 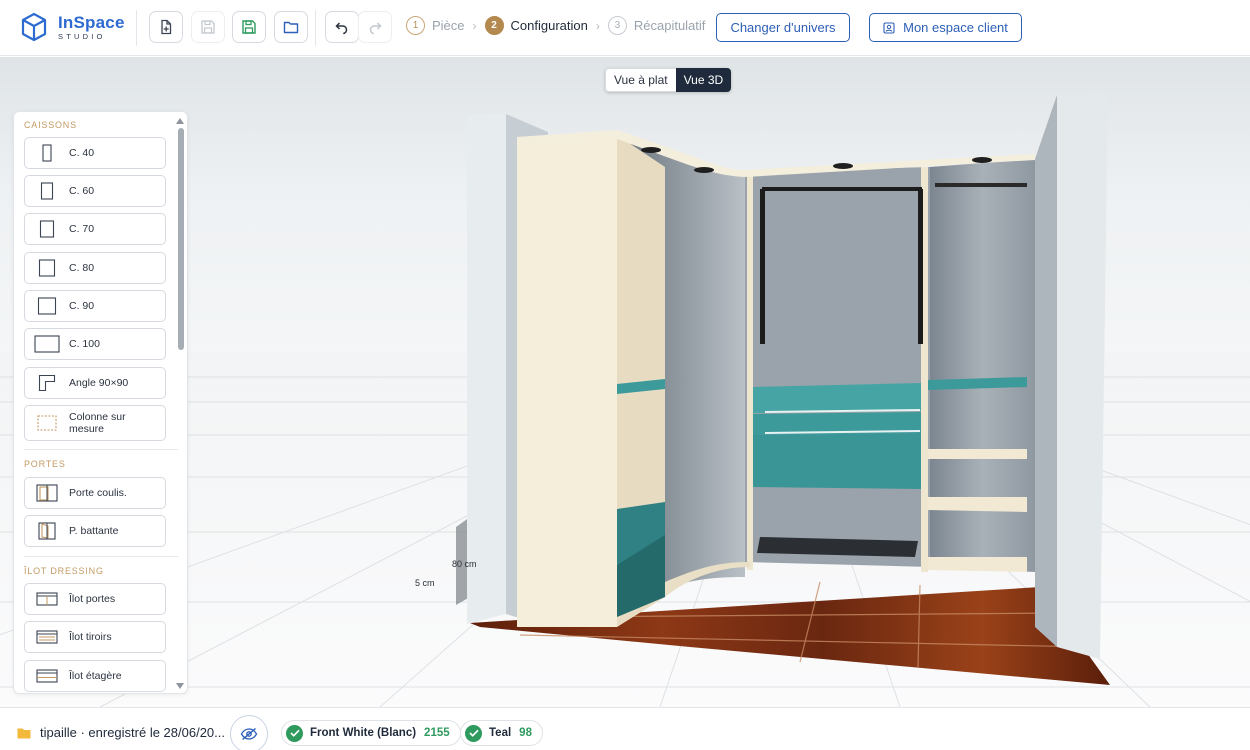 What do you see at coordinates (669, 25) in the screenshot?
I see `step-label: Récapitulatif` at bounding box center [669, 25].